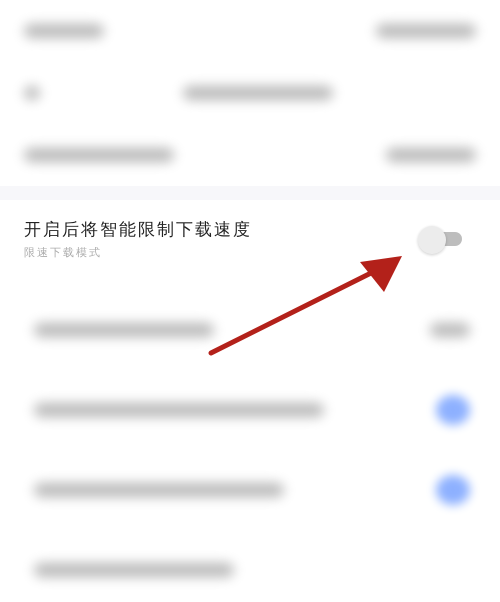  Describe the element at coordinates (138, 230) in the screenshot. I see `setting-title: 开启后将智能限制下载速度` at that location.